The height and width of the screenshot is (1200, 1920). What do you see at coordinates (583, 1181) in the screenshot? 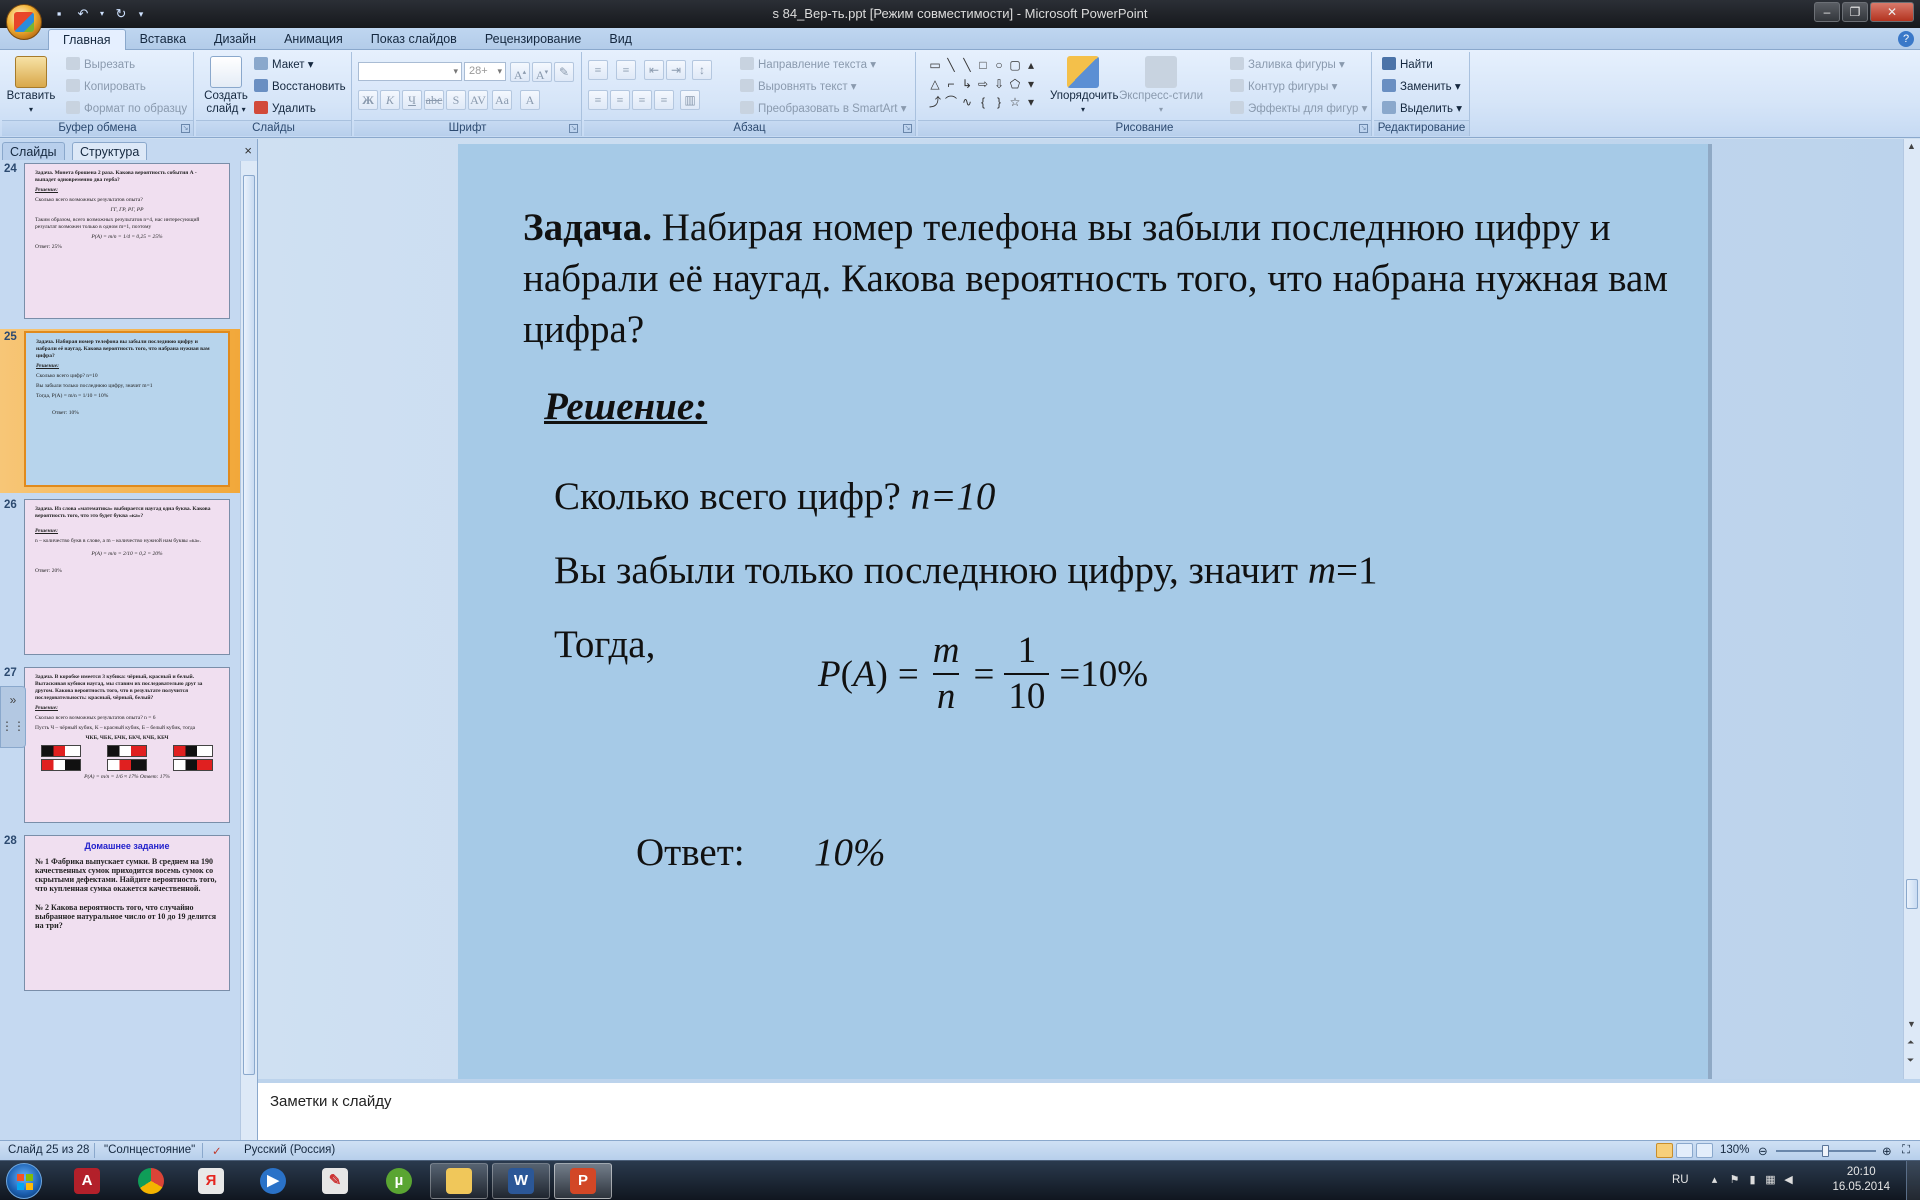
I see `taskbar-app-powerpoint: P` at bounding box center [583, 1181].